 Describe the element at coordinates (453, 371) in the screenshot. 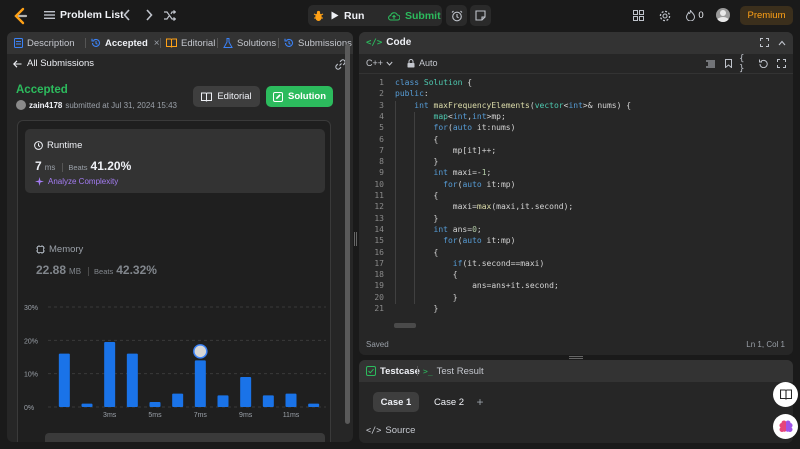

I see `tab-test-result: >_ Test Result` at that location.